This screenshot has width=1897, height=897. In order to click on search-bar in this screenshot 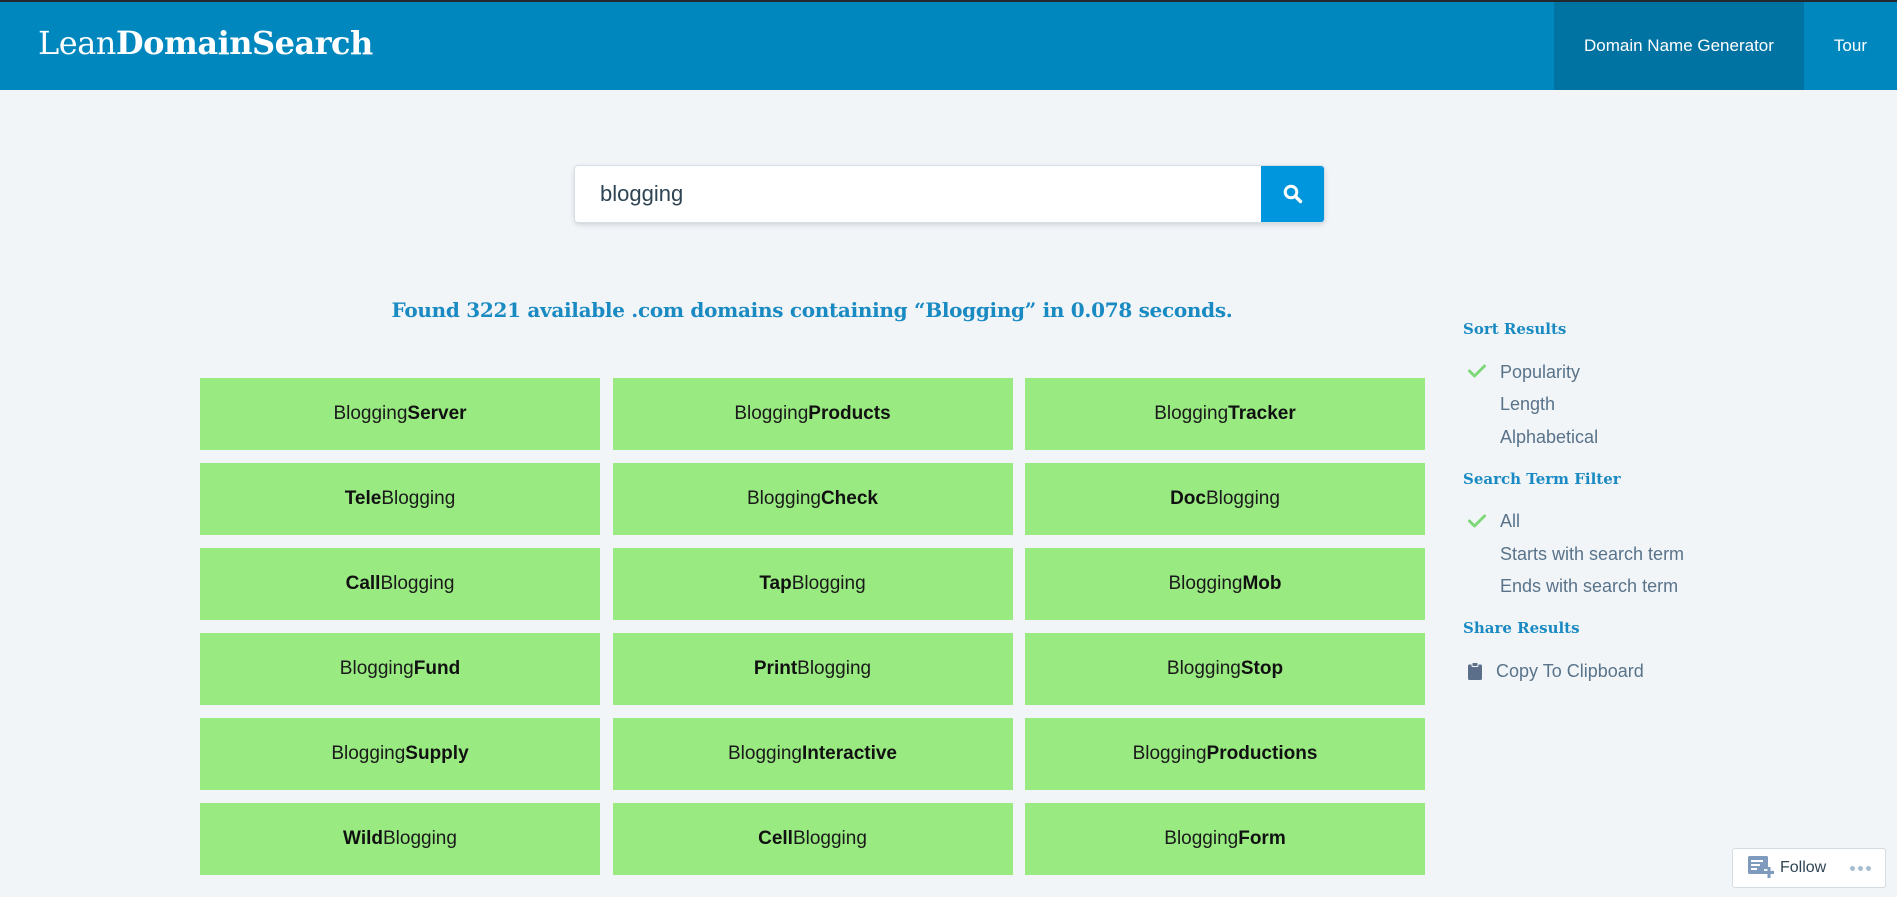, I will do `click(949, 194)`.